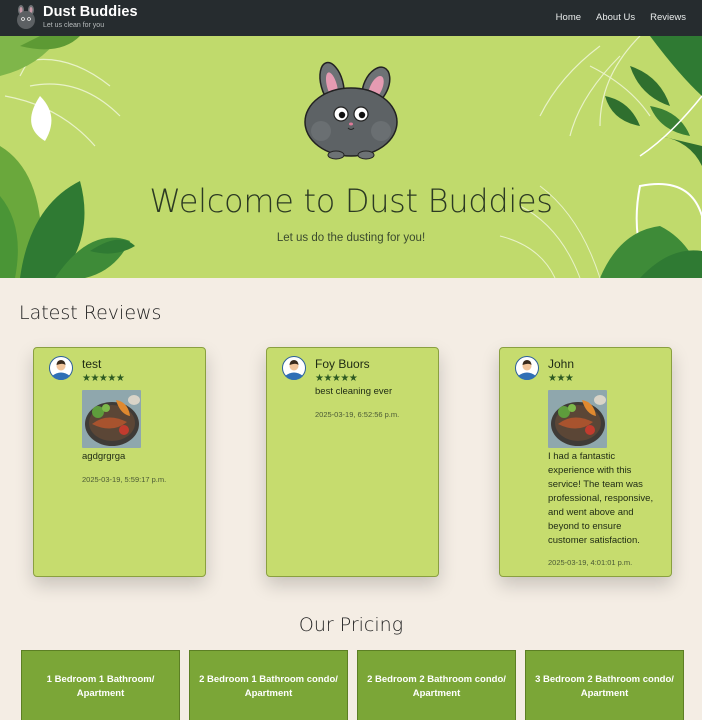 The image size is (702, 720). Describe the element at coordinates (104, 456) in the screenshot. I see `review-text: agdgrgrga` at that location.